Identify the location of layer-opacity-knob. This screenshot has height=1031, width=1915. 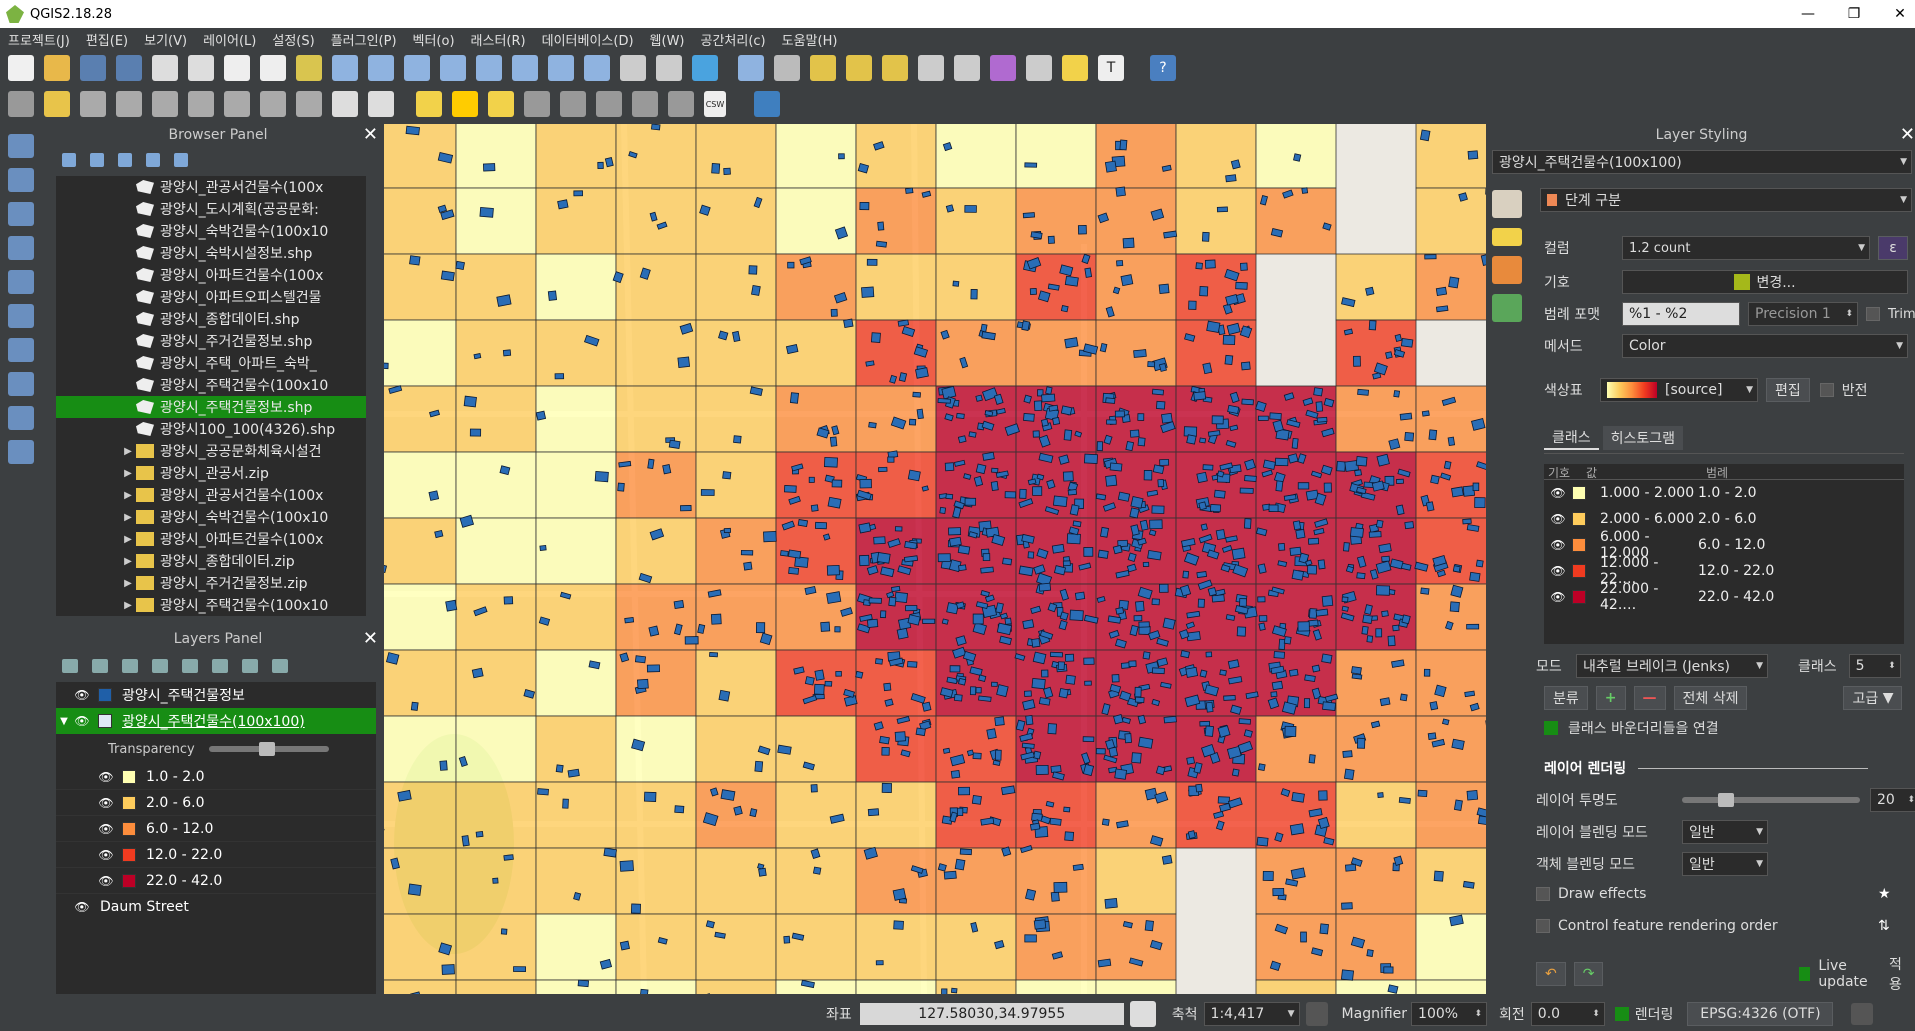
(1726, 800).